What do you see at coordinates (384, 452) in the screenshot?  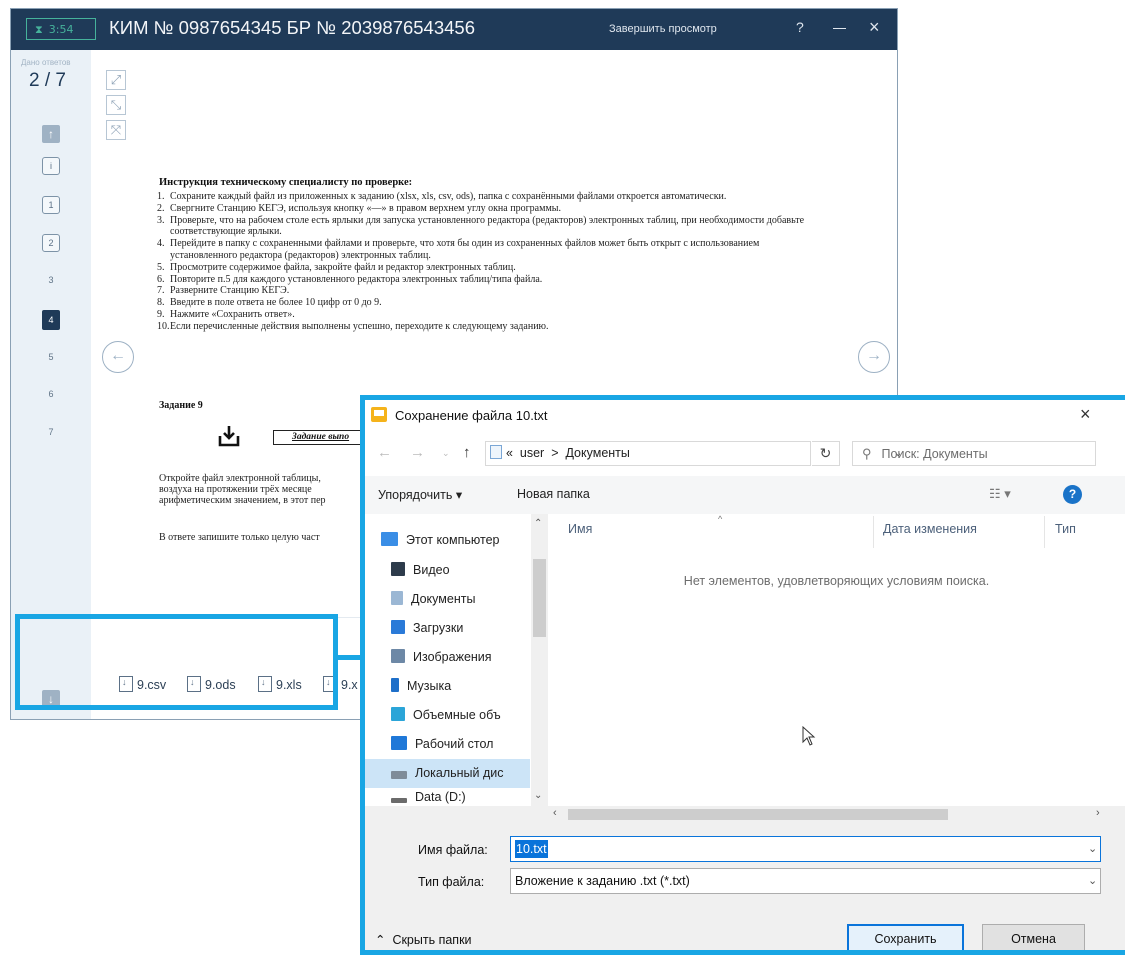 I see `back-icon: ←` at bounding box center [384, 452].